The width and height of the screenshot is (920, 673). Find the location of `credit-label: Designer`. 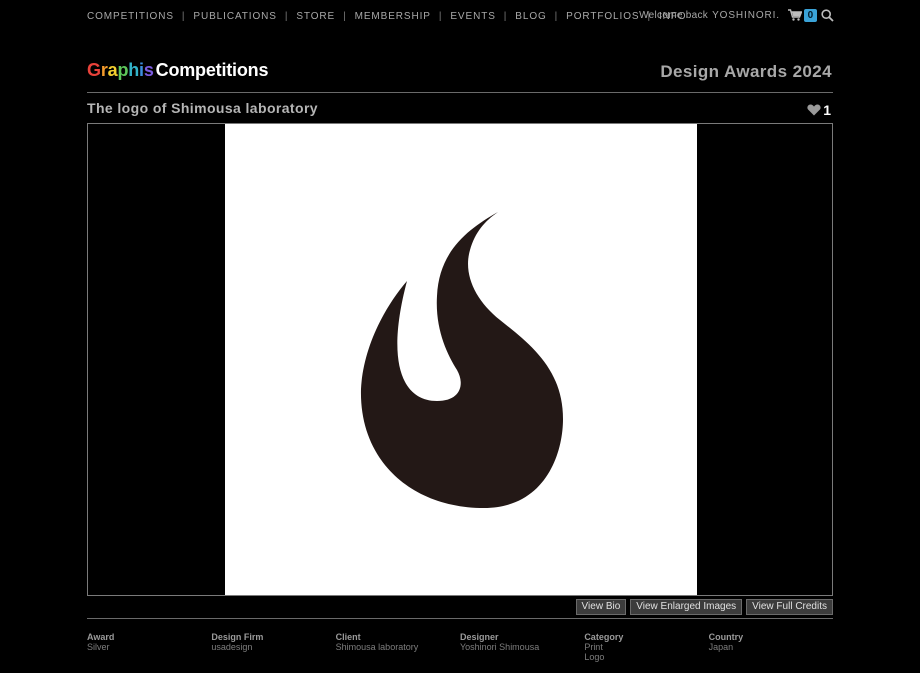

credit-label: Designer is located at coordinates (479, 637).